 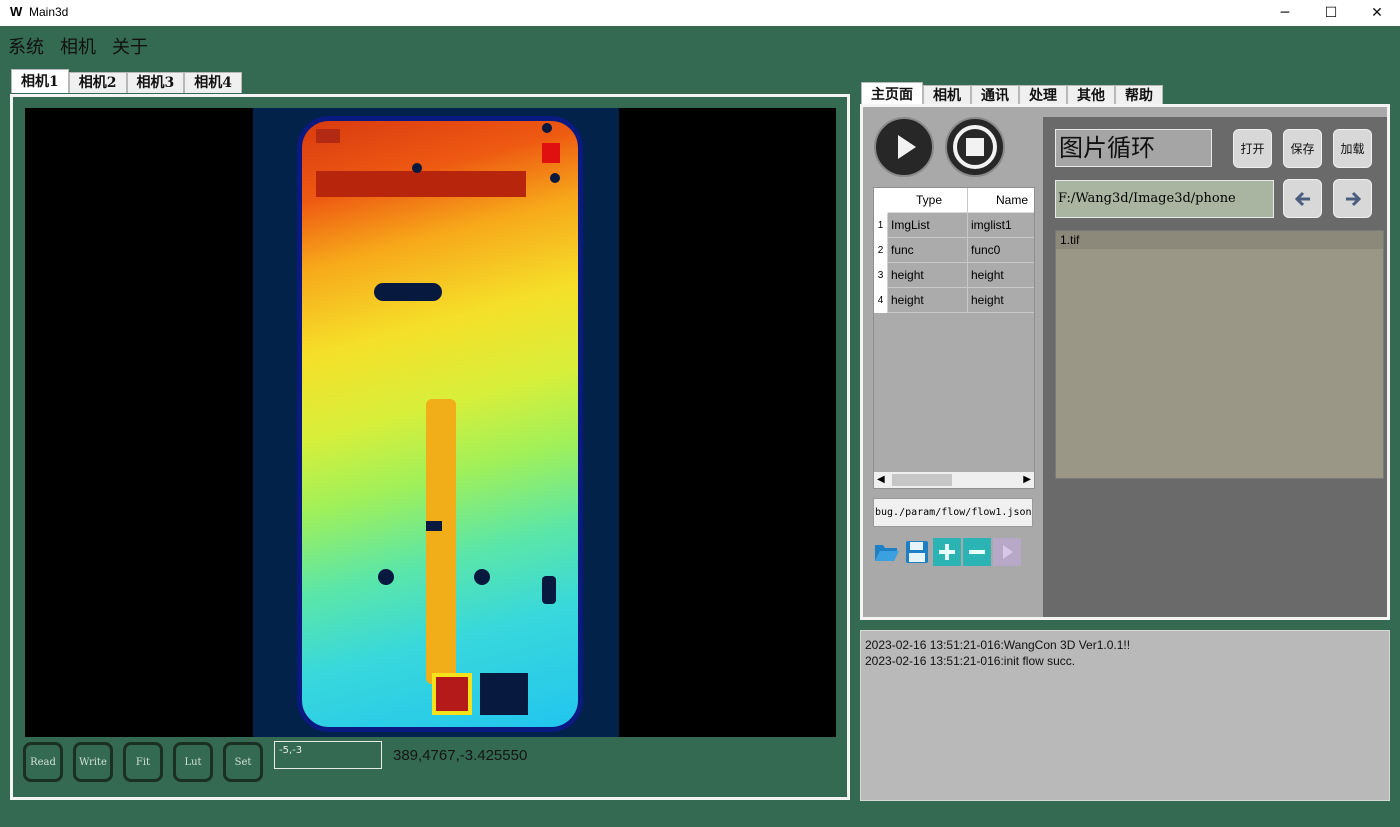 I want to click on tab-camera3: 相机3, so click(x=155, y=82).